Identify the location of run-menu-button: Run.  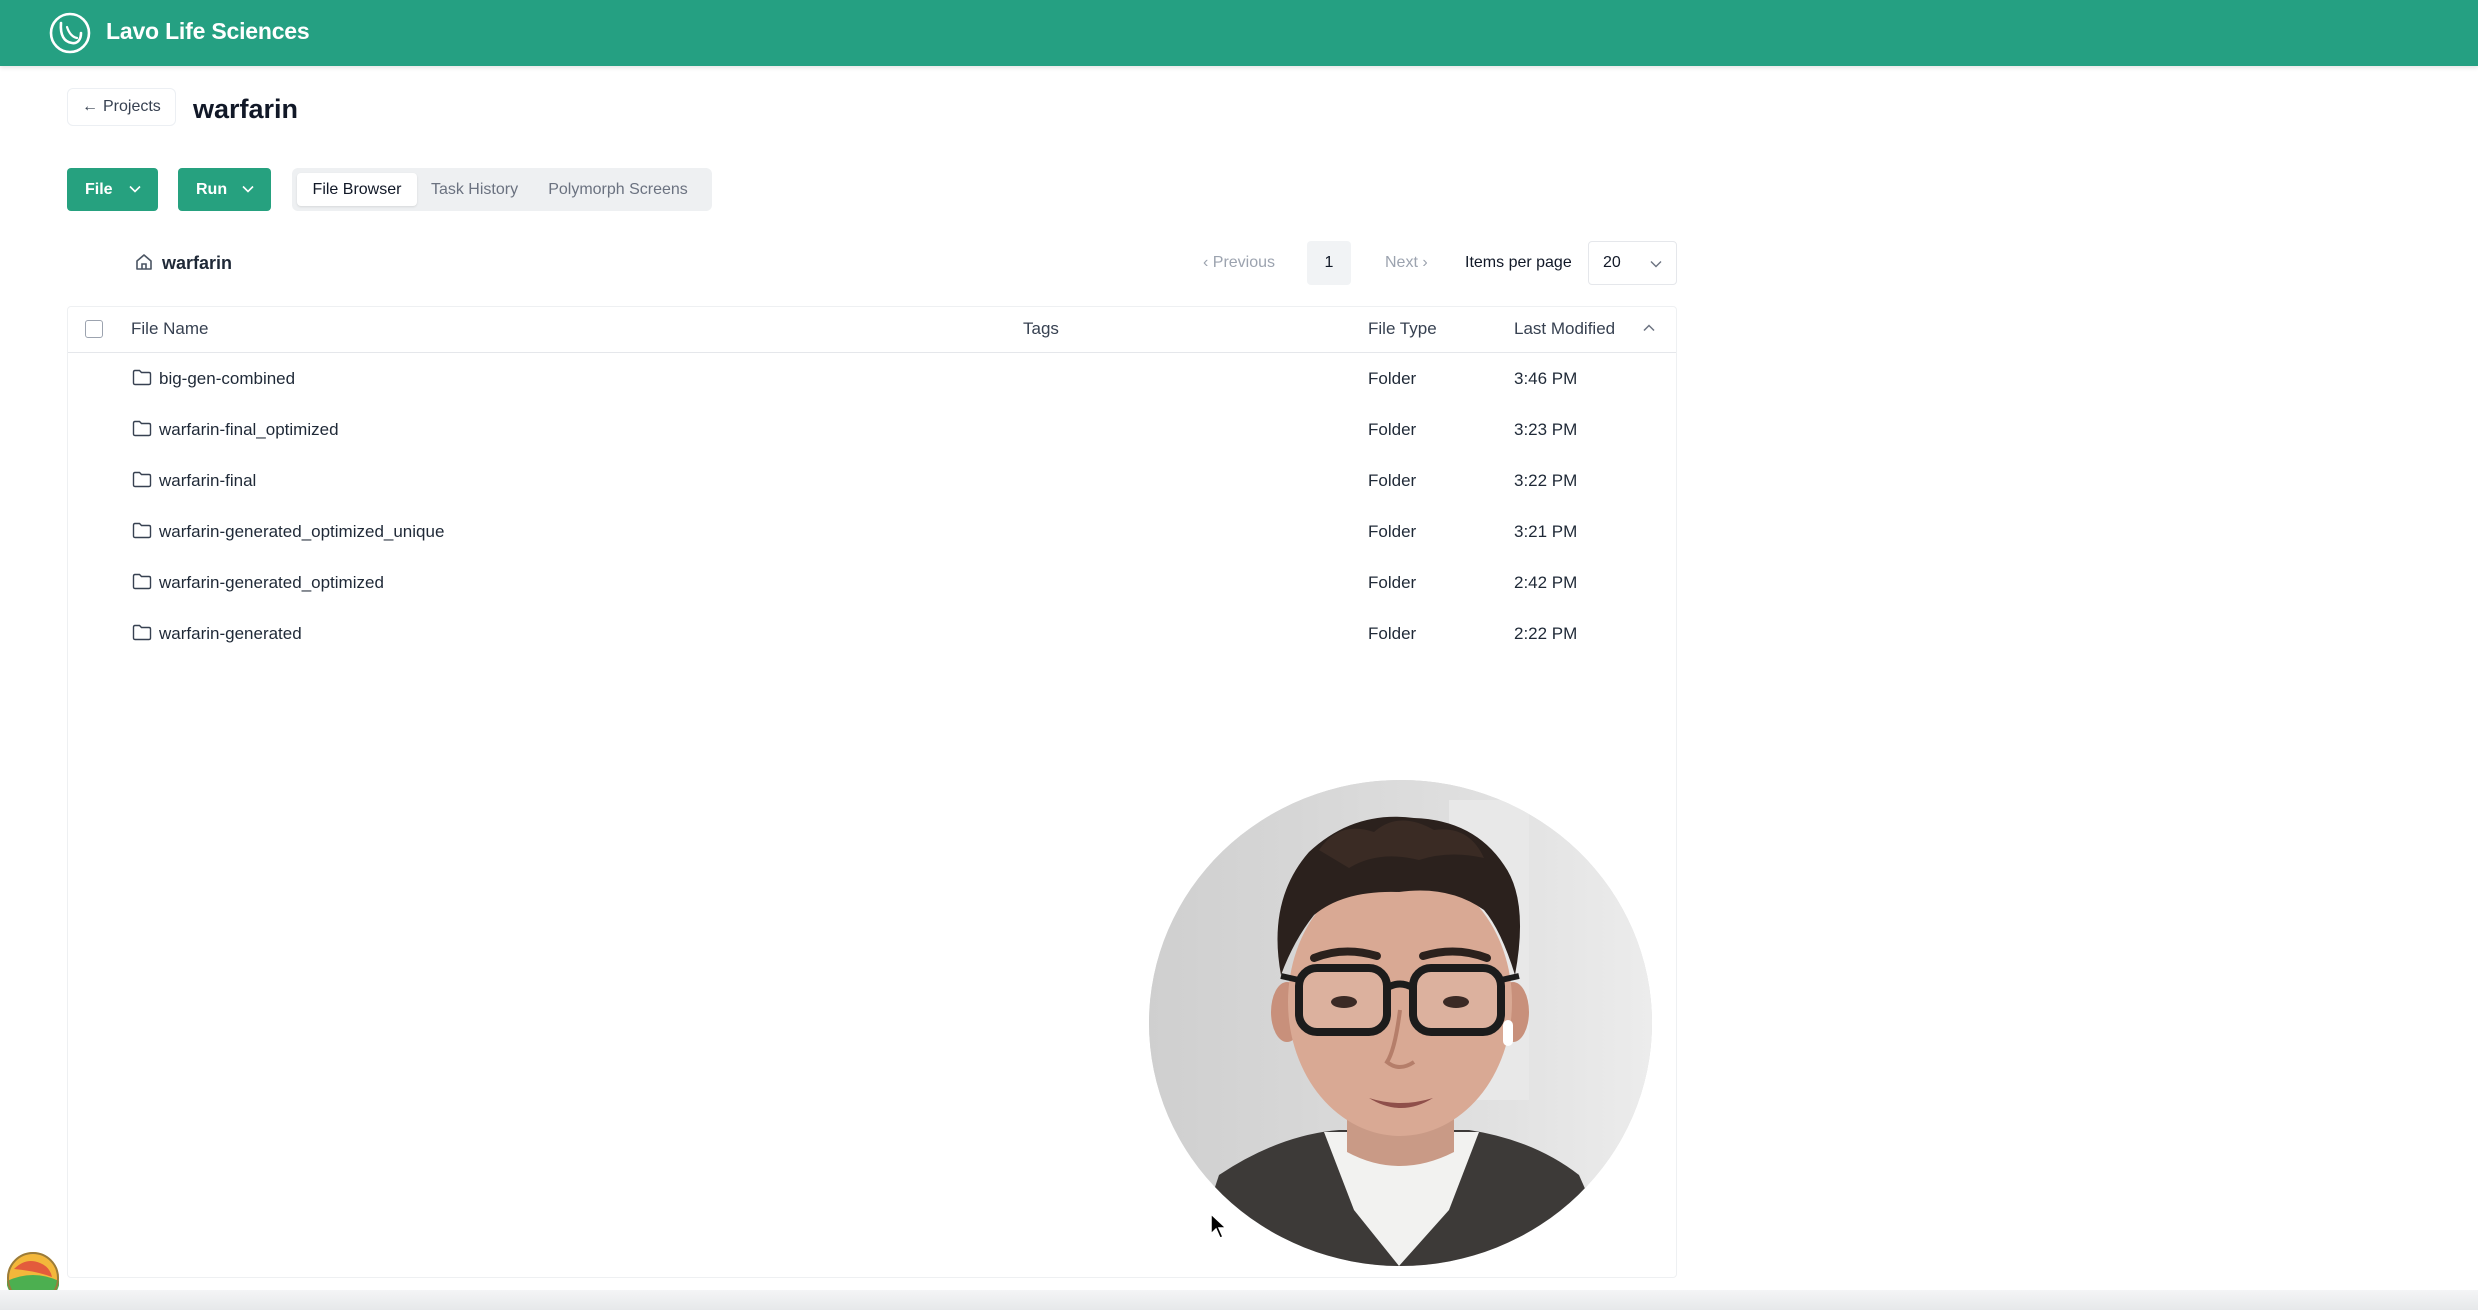
(224, 189).